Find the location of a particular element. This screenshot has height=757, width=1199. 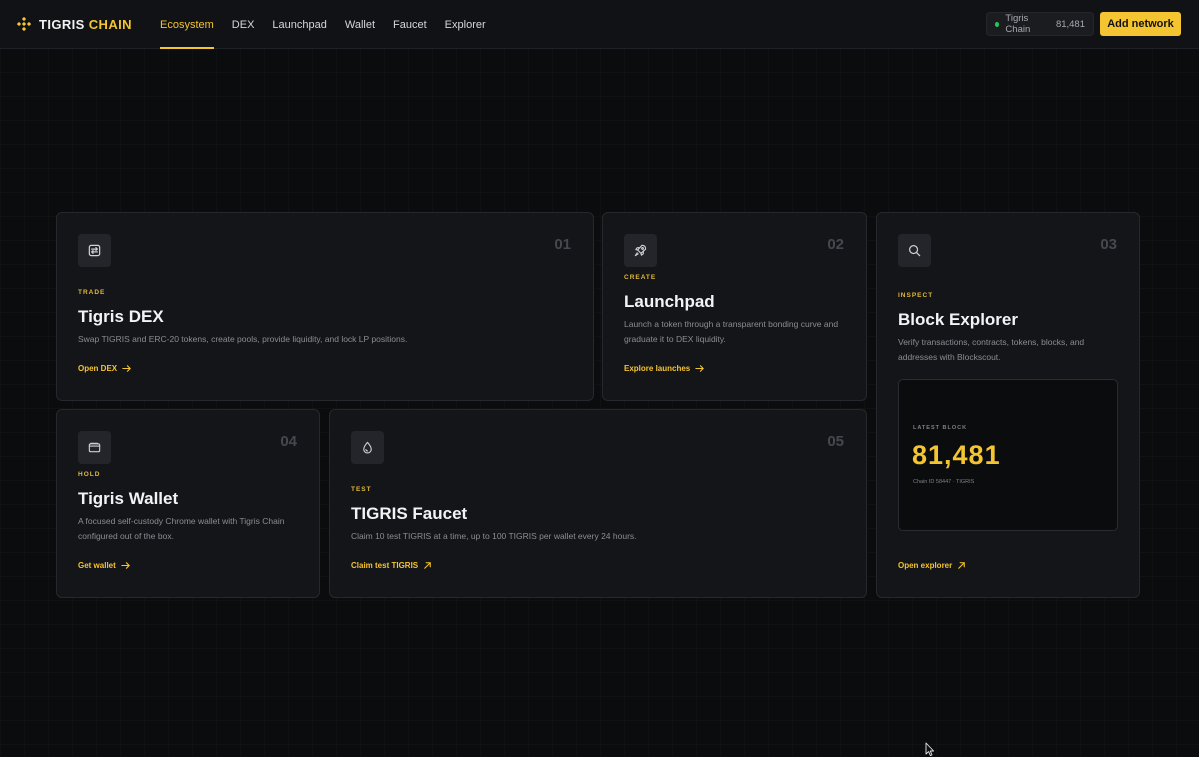

card-tag: TEST is located at coordinates (361, 489).